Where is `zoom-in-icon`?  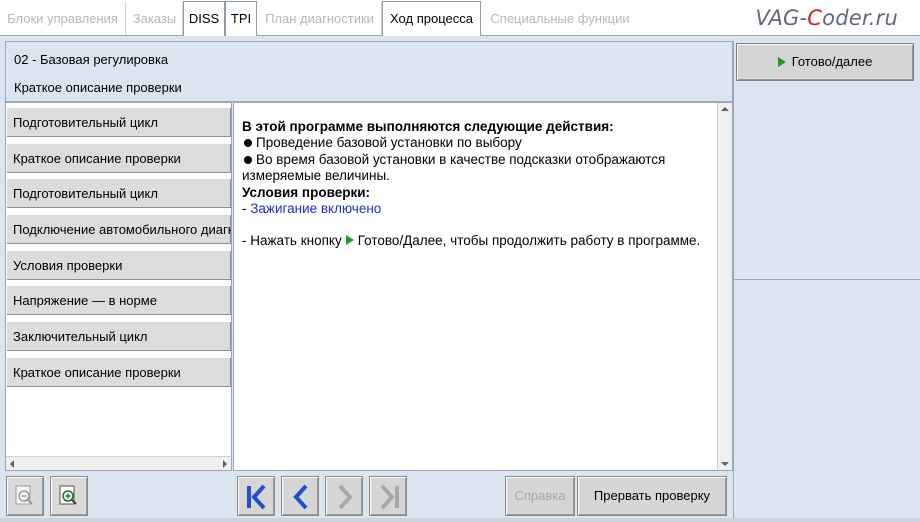 zoom-in-icon is located at coordinates (68, 495).